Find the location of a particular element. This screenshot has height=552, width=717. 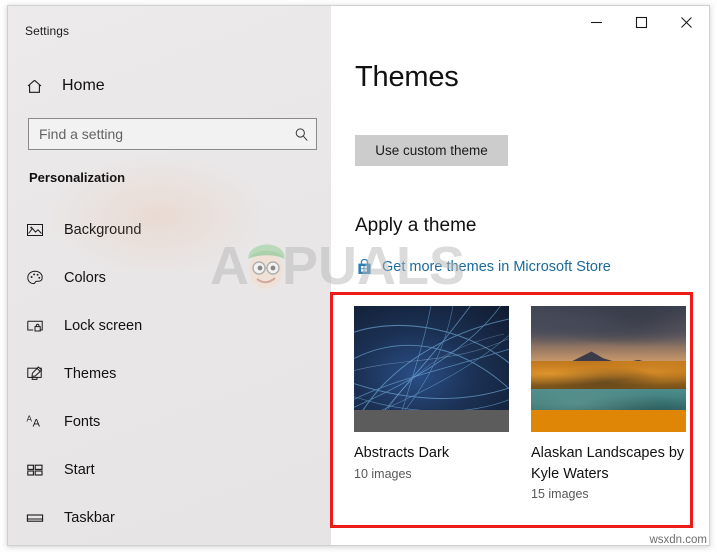

sidebar-item-lock-screen-label: Lock screen is located at coordinates (103, 326).